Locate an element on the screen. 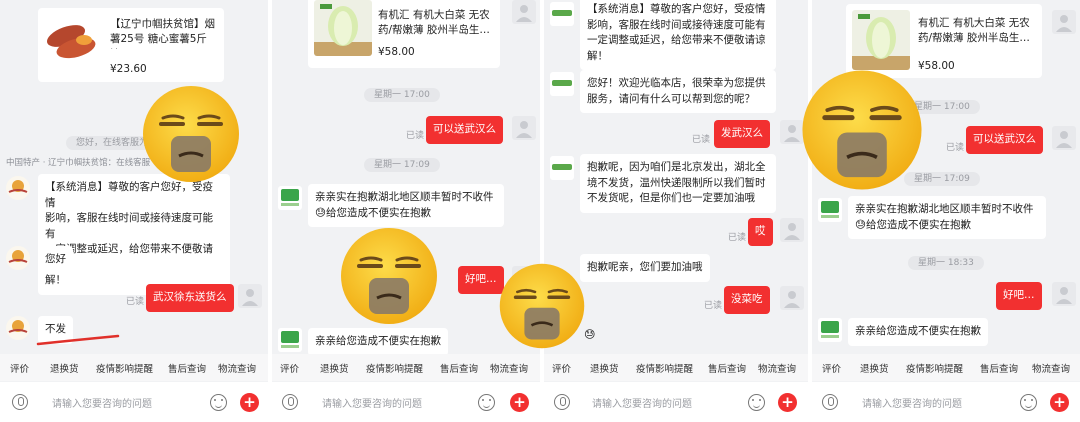 Image resolution: width=1080 pixels, height=422 pixels. product-title-line: 有机汇 有机大白菜 无农 is located at coordinates (434, 15).